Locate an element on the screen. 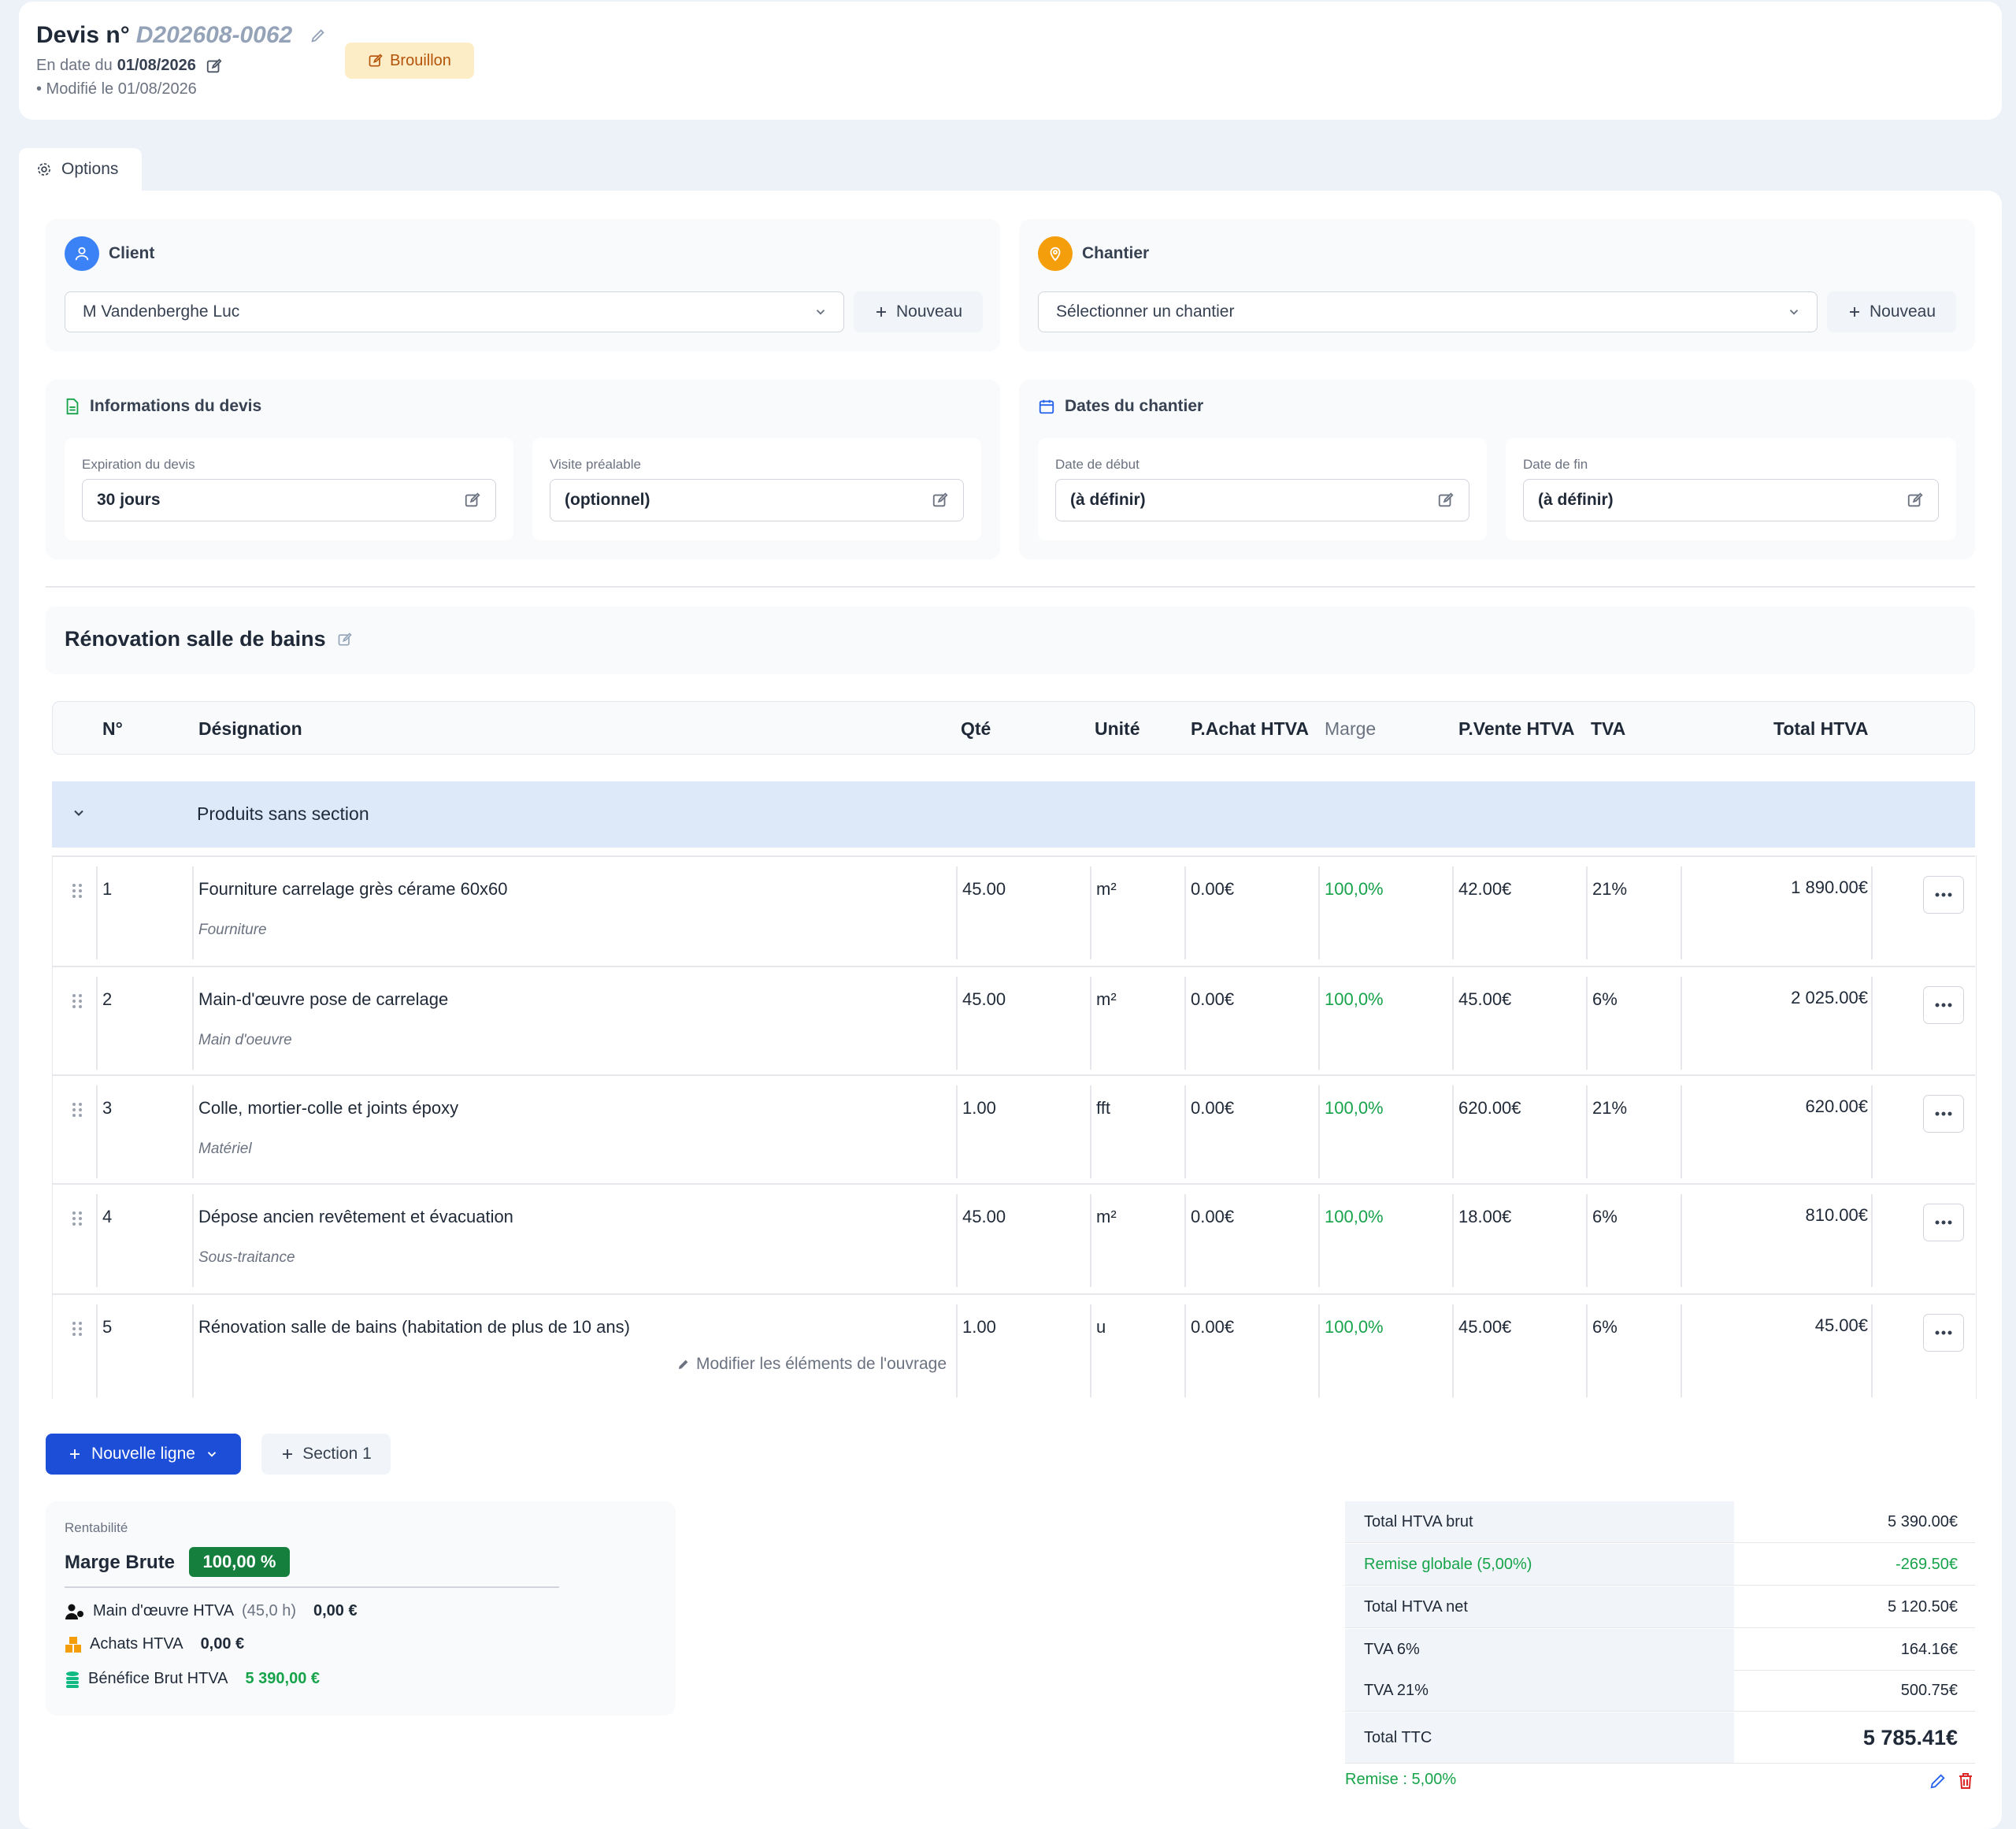  more-icon is located at coordinates (1943, 1005).